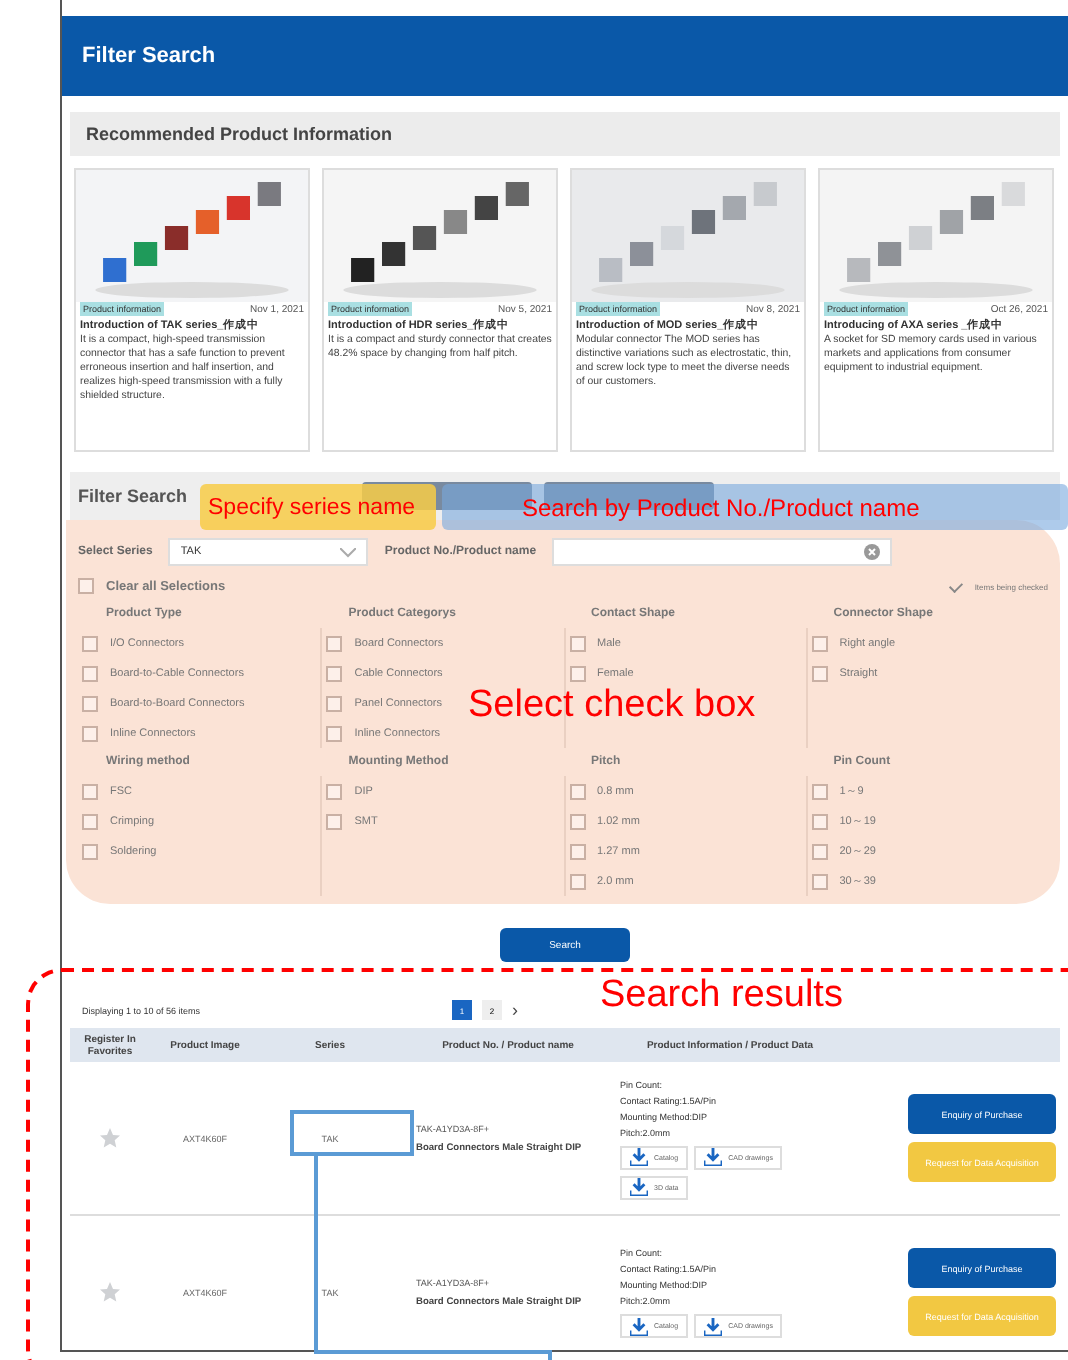 The image size is (1068, 1360). I want to click on page-title: Filter Search, so click(149, 56).